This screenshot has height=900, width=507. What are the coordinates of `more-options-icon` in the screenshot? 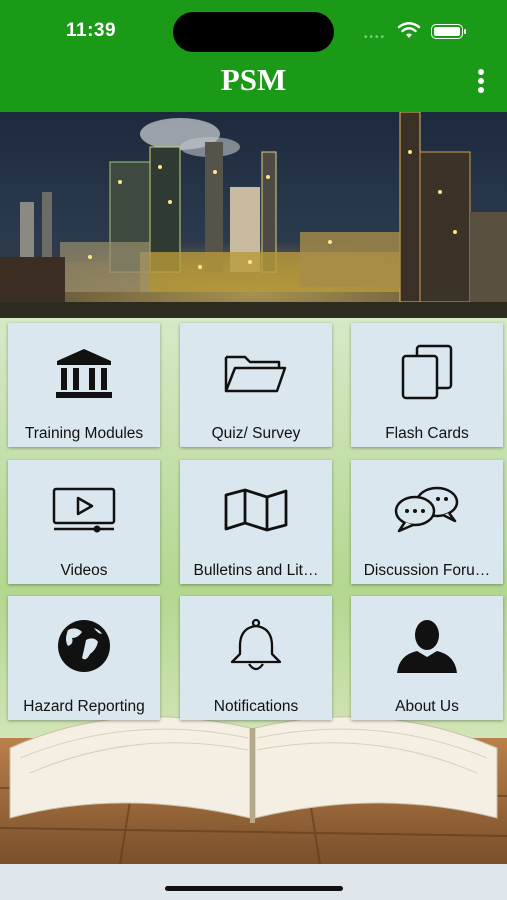 It's located at (481, 82).